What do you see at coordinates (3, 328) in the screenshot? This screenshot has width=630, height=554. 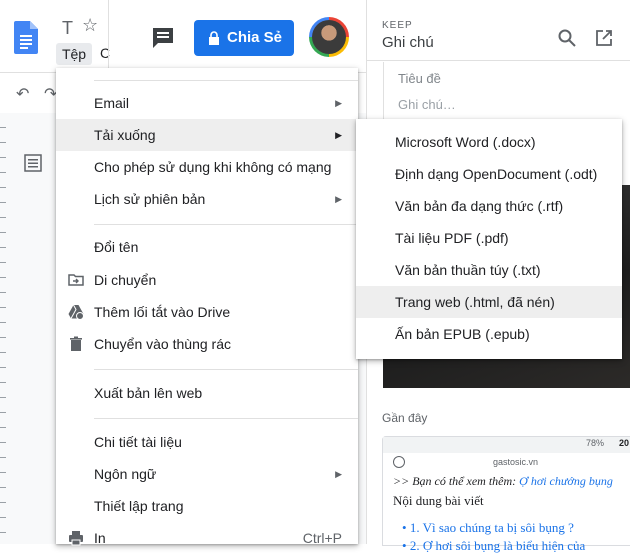 I see `vertical-ruler` at bounding box center [3, 328].